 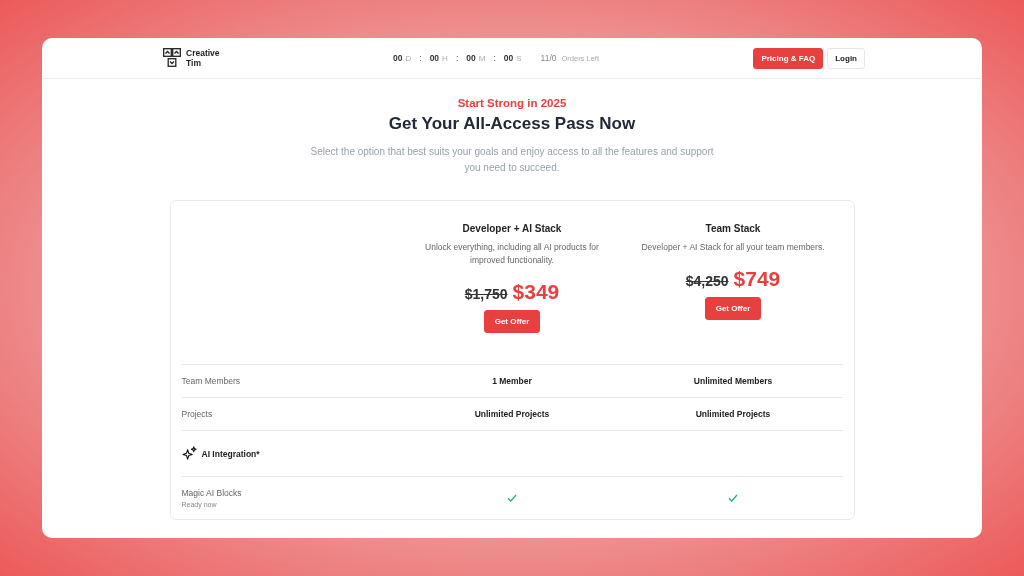 What do you see at coordinates (445, 58) in the screenshot?
I see `timer-unit: H` at bounding box center [445, 58].